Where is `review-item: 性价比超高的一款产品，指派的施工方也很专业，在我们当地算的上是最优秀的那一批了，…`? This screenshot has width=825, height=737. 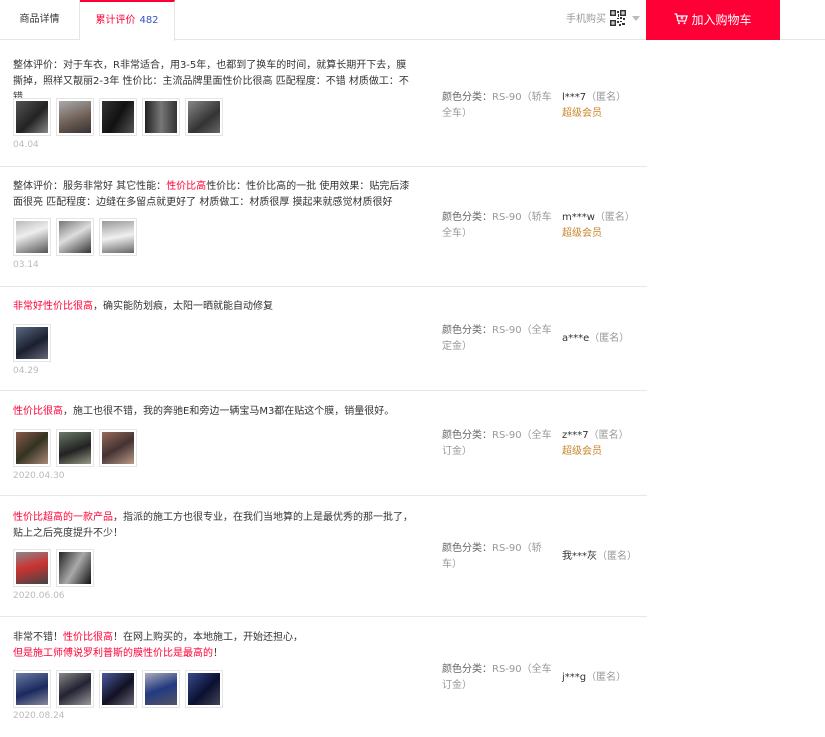 review-item: 性价比超高的一款产品，指派的施工方也很专业，在我们当地算的上是最优秀的那一批了，… is located at coordinates (323, 556).